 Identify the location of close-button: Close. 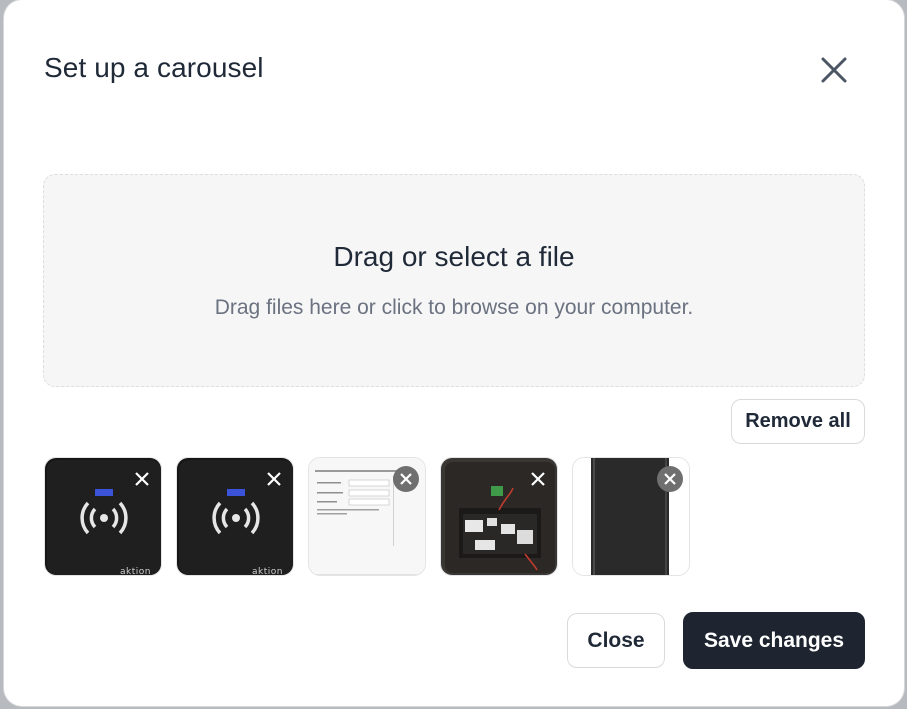
(616, 640).